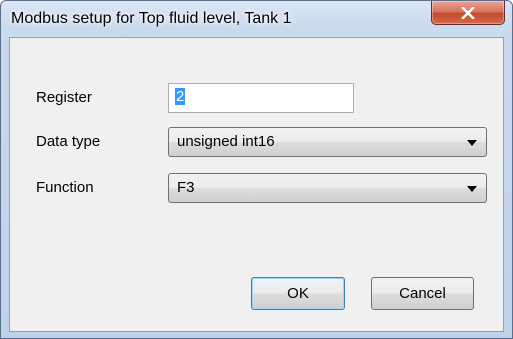  I want to click on function-label: Function, so click(65, 187).